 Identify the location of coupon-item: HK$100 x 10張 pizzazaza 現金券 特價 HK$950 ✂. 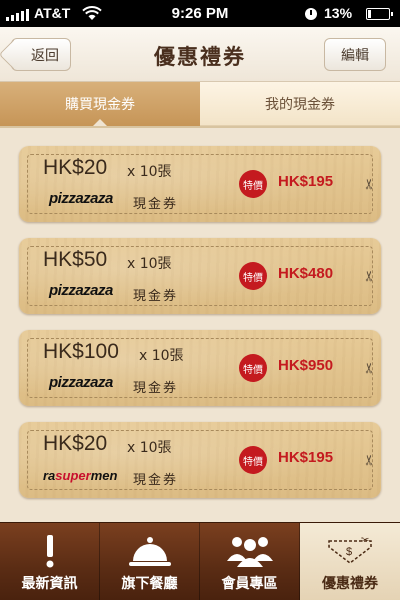
(200, 368).